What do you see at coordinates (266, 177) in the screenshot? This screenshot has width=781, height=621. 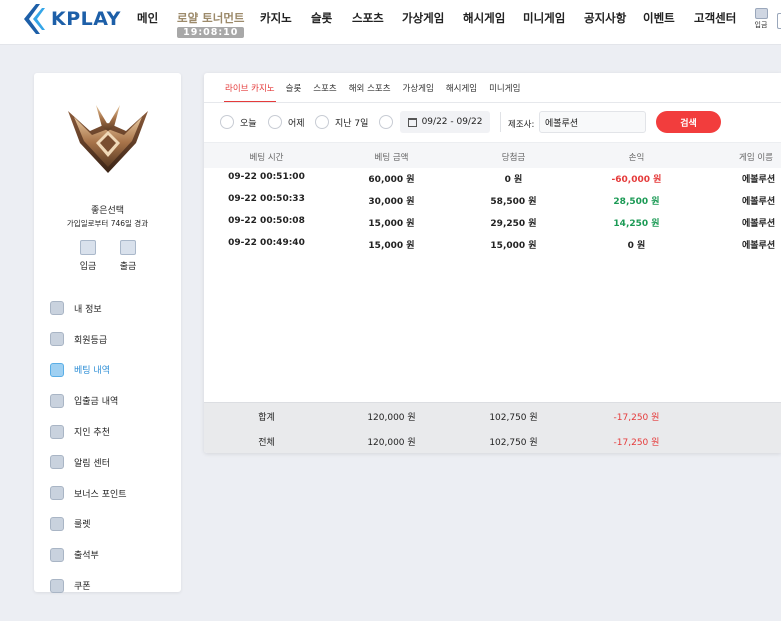 I see `bet-time: 09-22 00:51:00` at bounding box center [266, 177].